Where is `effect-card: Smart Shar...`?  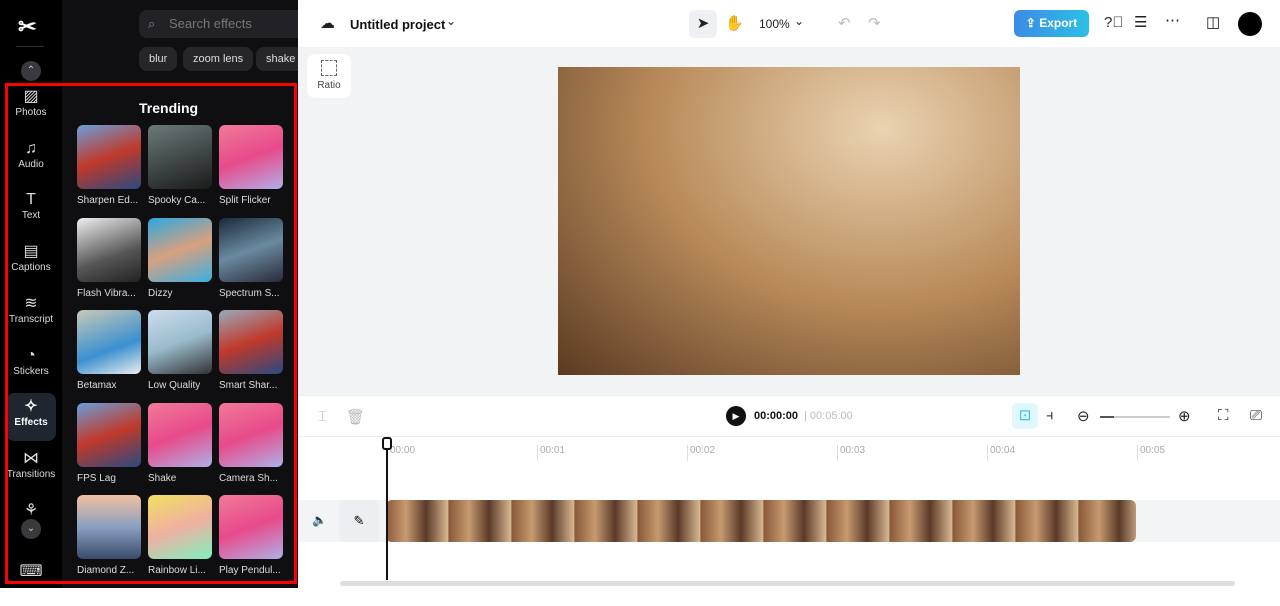
effect-card: Smart Shar... is located at coordinates (252, 350).